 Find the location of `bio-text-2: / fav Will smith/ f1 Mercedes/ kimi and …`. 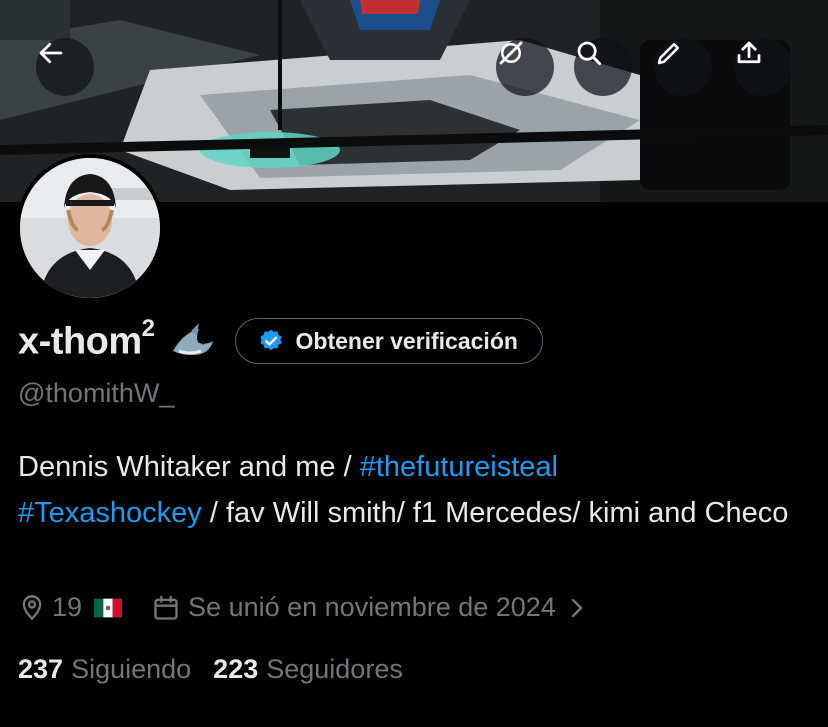

bio-text-2: / fav Will smith/ f1 Mercedes/ kimi and … is located at coordinates (495, 513).